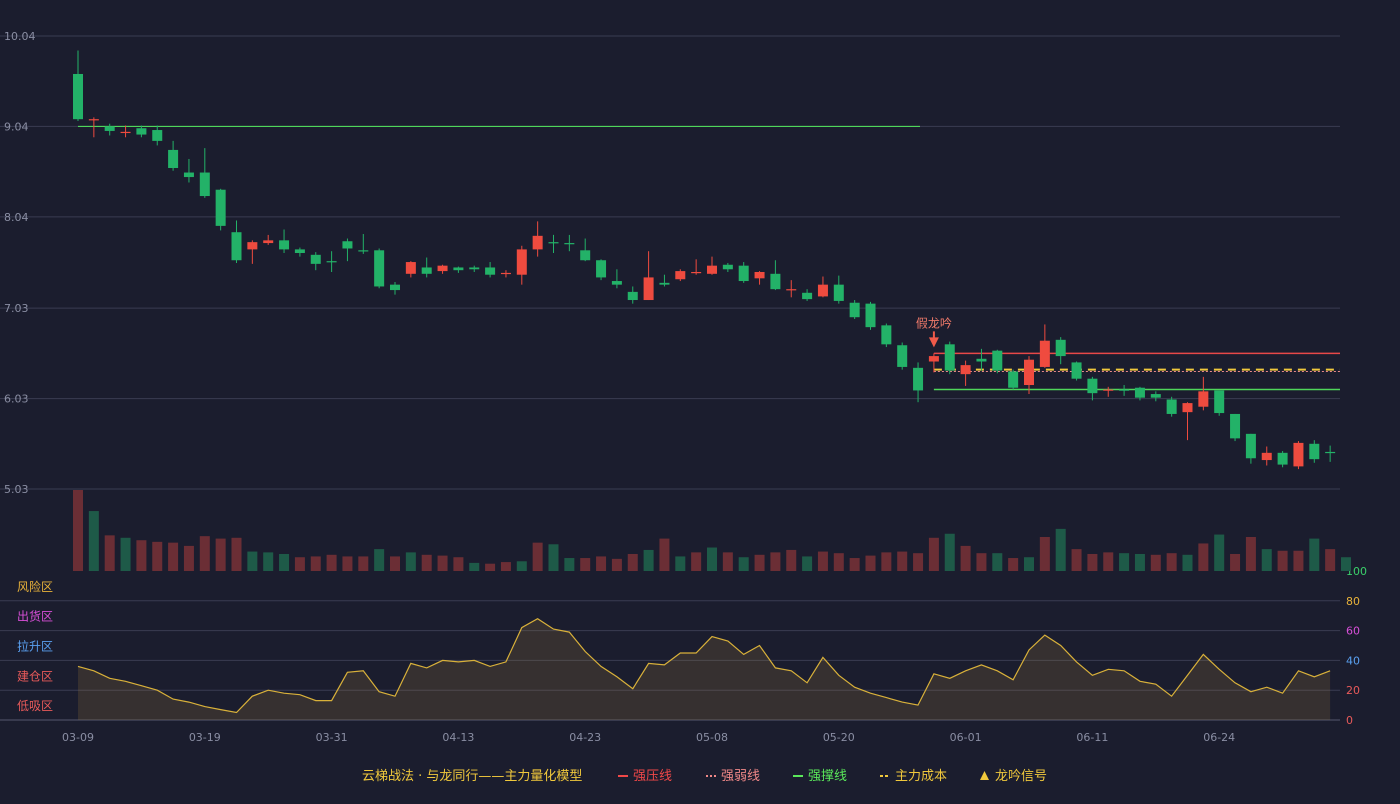 This screenshot has height=804, width=1400. Describe the element at coordinates (35, 706) in the screenshot. I see `zone-label: 低吸区` at that location.